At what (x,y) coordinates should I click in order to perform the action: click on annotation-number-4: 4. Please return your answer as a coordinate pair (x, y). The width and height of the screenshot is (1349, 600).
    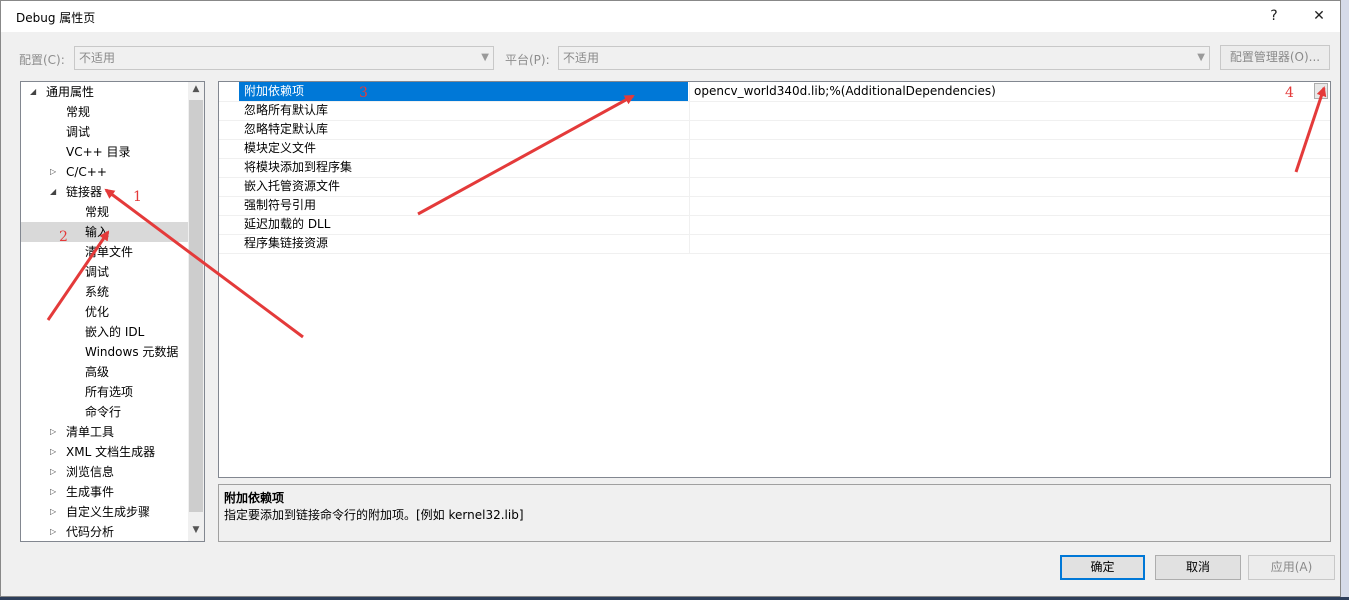
    Looking at the image, I should click on (1289, 93).